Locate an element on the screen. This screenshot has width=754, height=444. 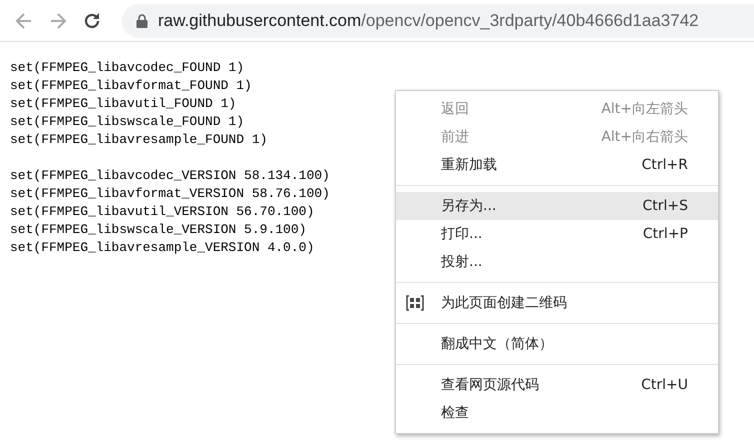
address-bar: raw.githubusercontent.com/opencv/opencv_3rdparty/40b4666d1aa3742 is located at coordinates (438, 21).